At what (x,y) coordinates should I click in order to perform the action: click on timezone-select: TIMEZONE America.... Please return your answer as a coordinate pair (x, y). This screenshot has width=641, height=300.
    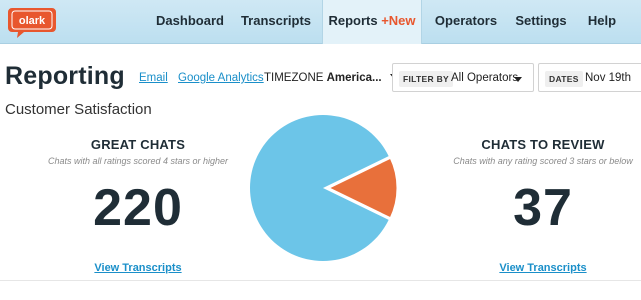
    Looking at the image, I should click on (331, 78).